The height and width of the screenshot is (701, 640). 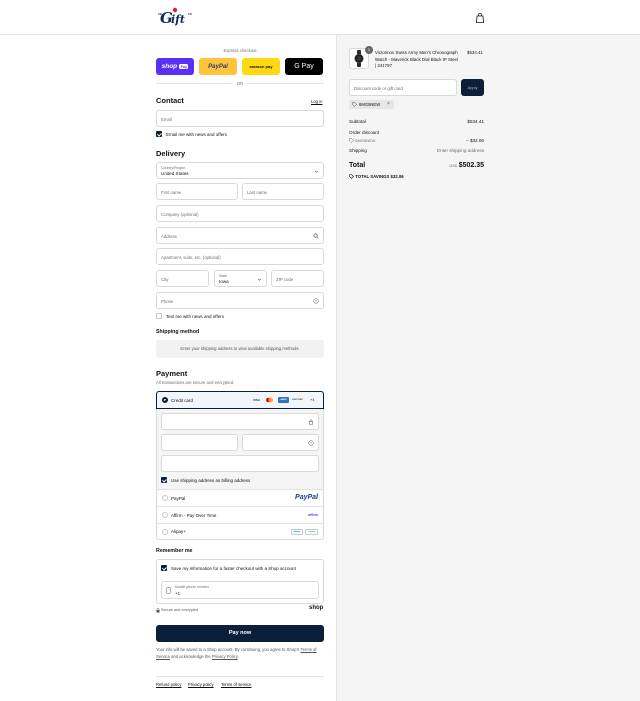 I want to click on shipping-label: Shipping, so click(x=358, y=150).